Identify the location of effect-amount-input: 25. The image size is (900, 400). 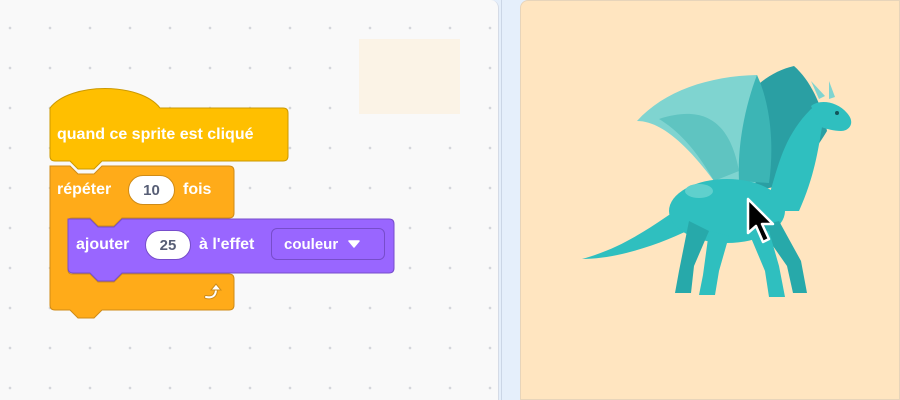
(168, 245).